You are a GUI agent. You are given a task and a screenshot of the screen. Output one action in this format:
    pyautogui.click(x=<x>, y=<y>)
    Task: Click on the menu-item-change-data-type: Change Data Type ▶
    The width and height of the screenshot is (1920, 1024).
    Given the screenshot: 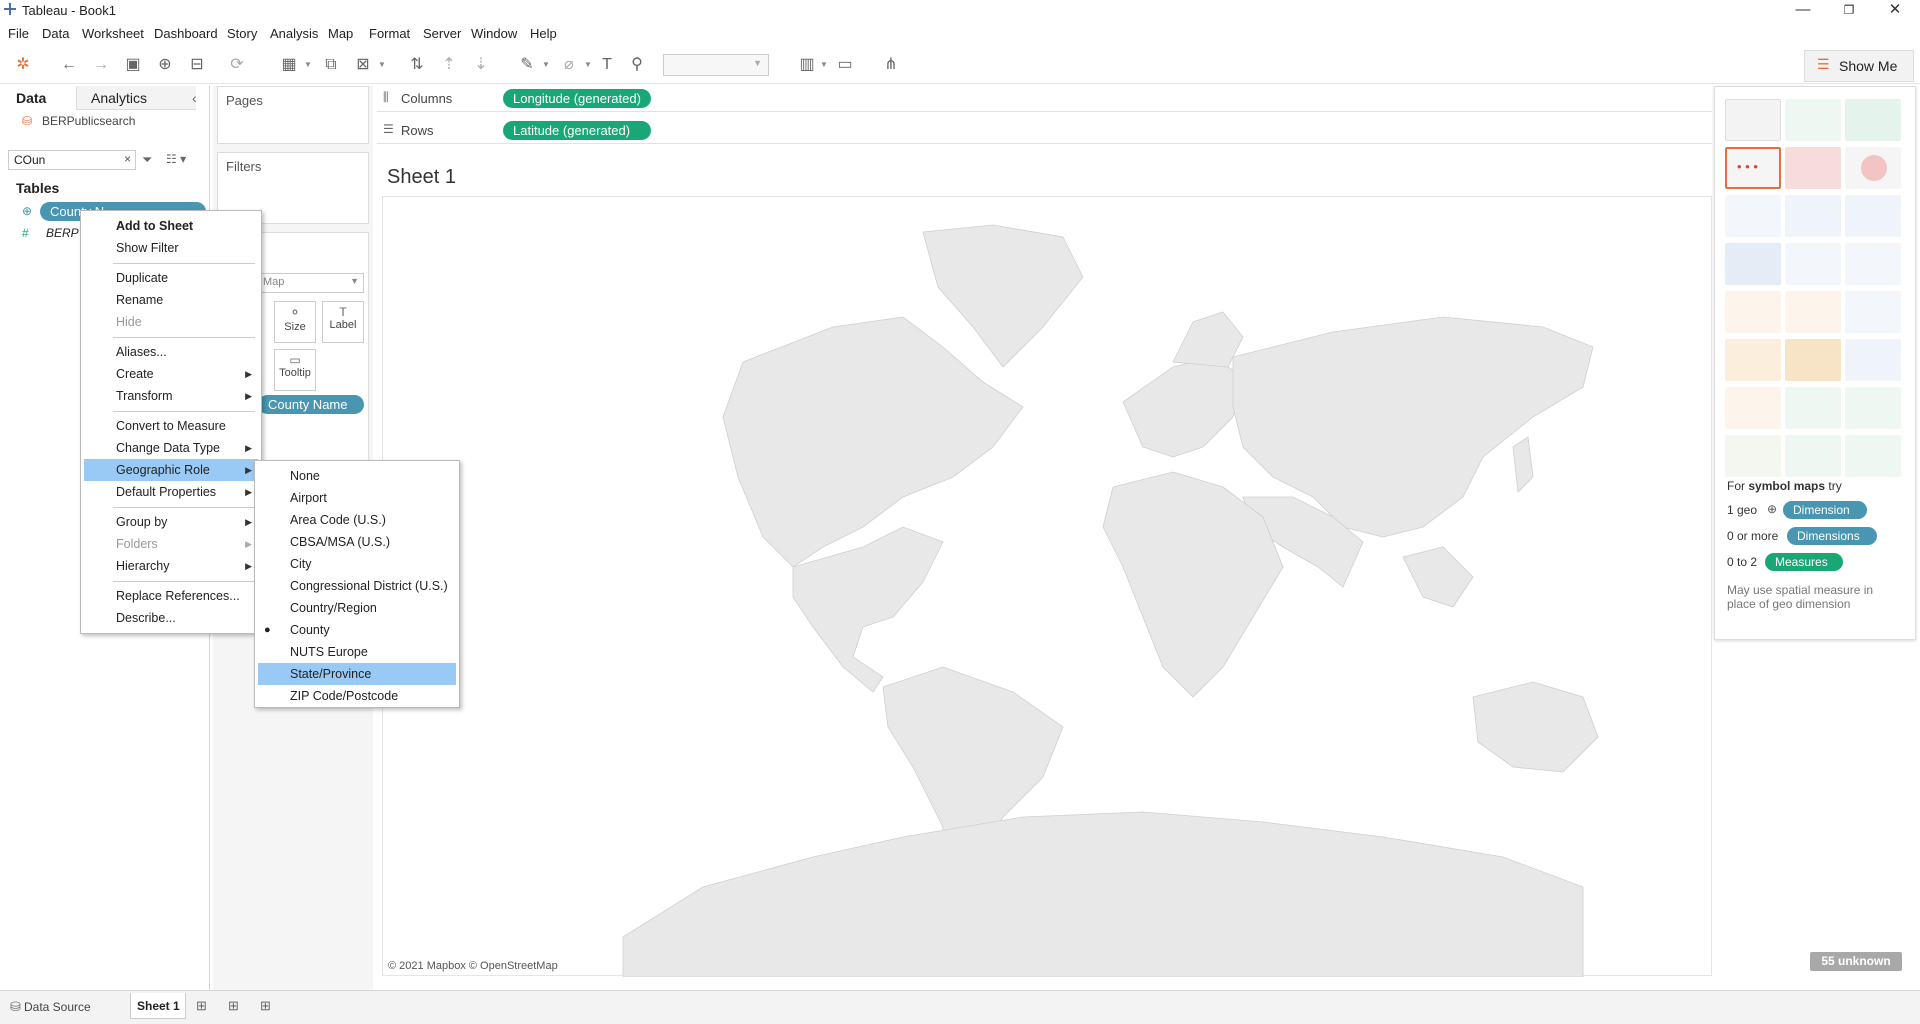 What is the action you would take?
    pyautogui.click(x=171, y=448)
    